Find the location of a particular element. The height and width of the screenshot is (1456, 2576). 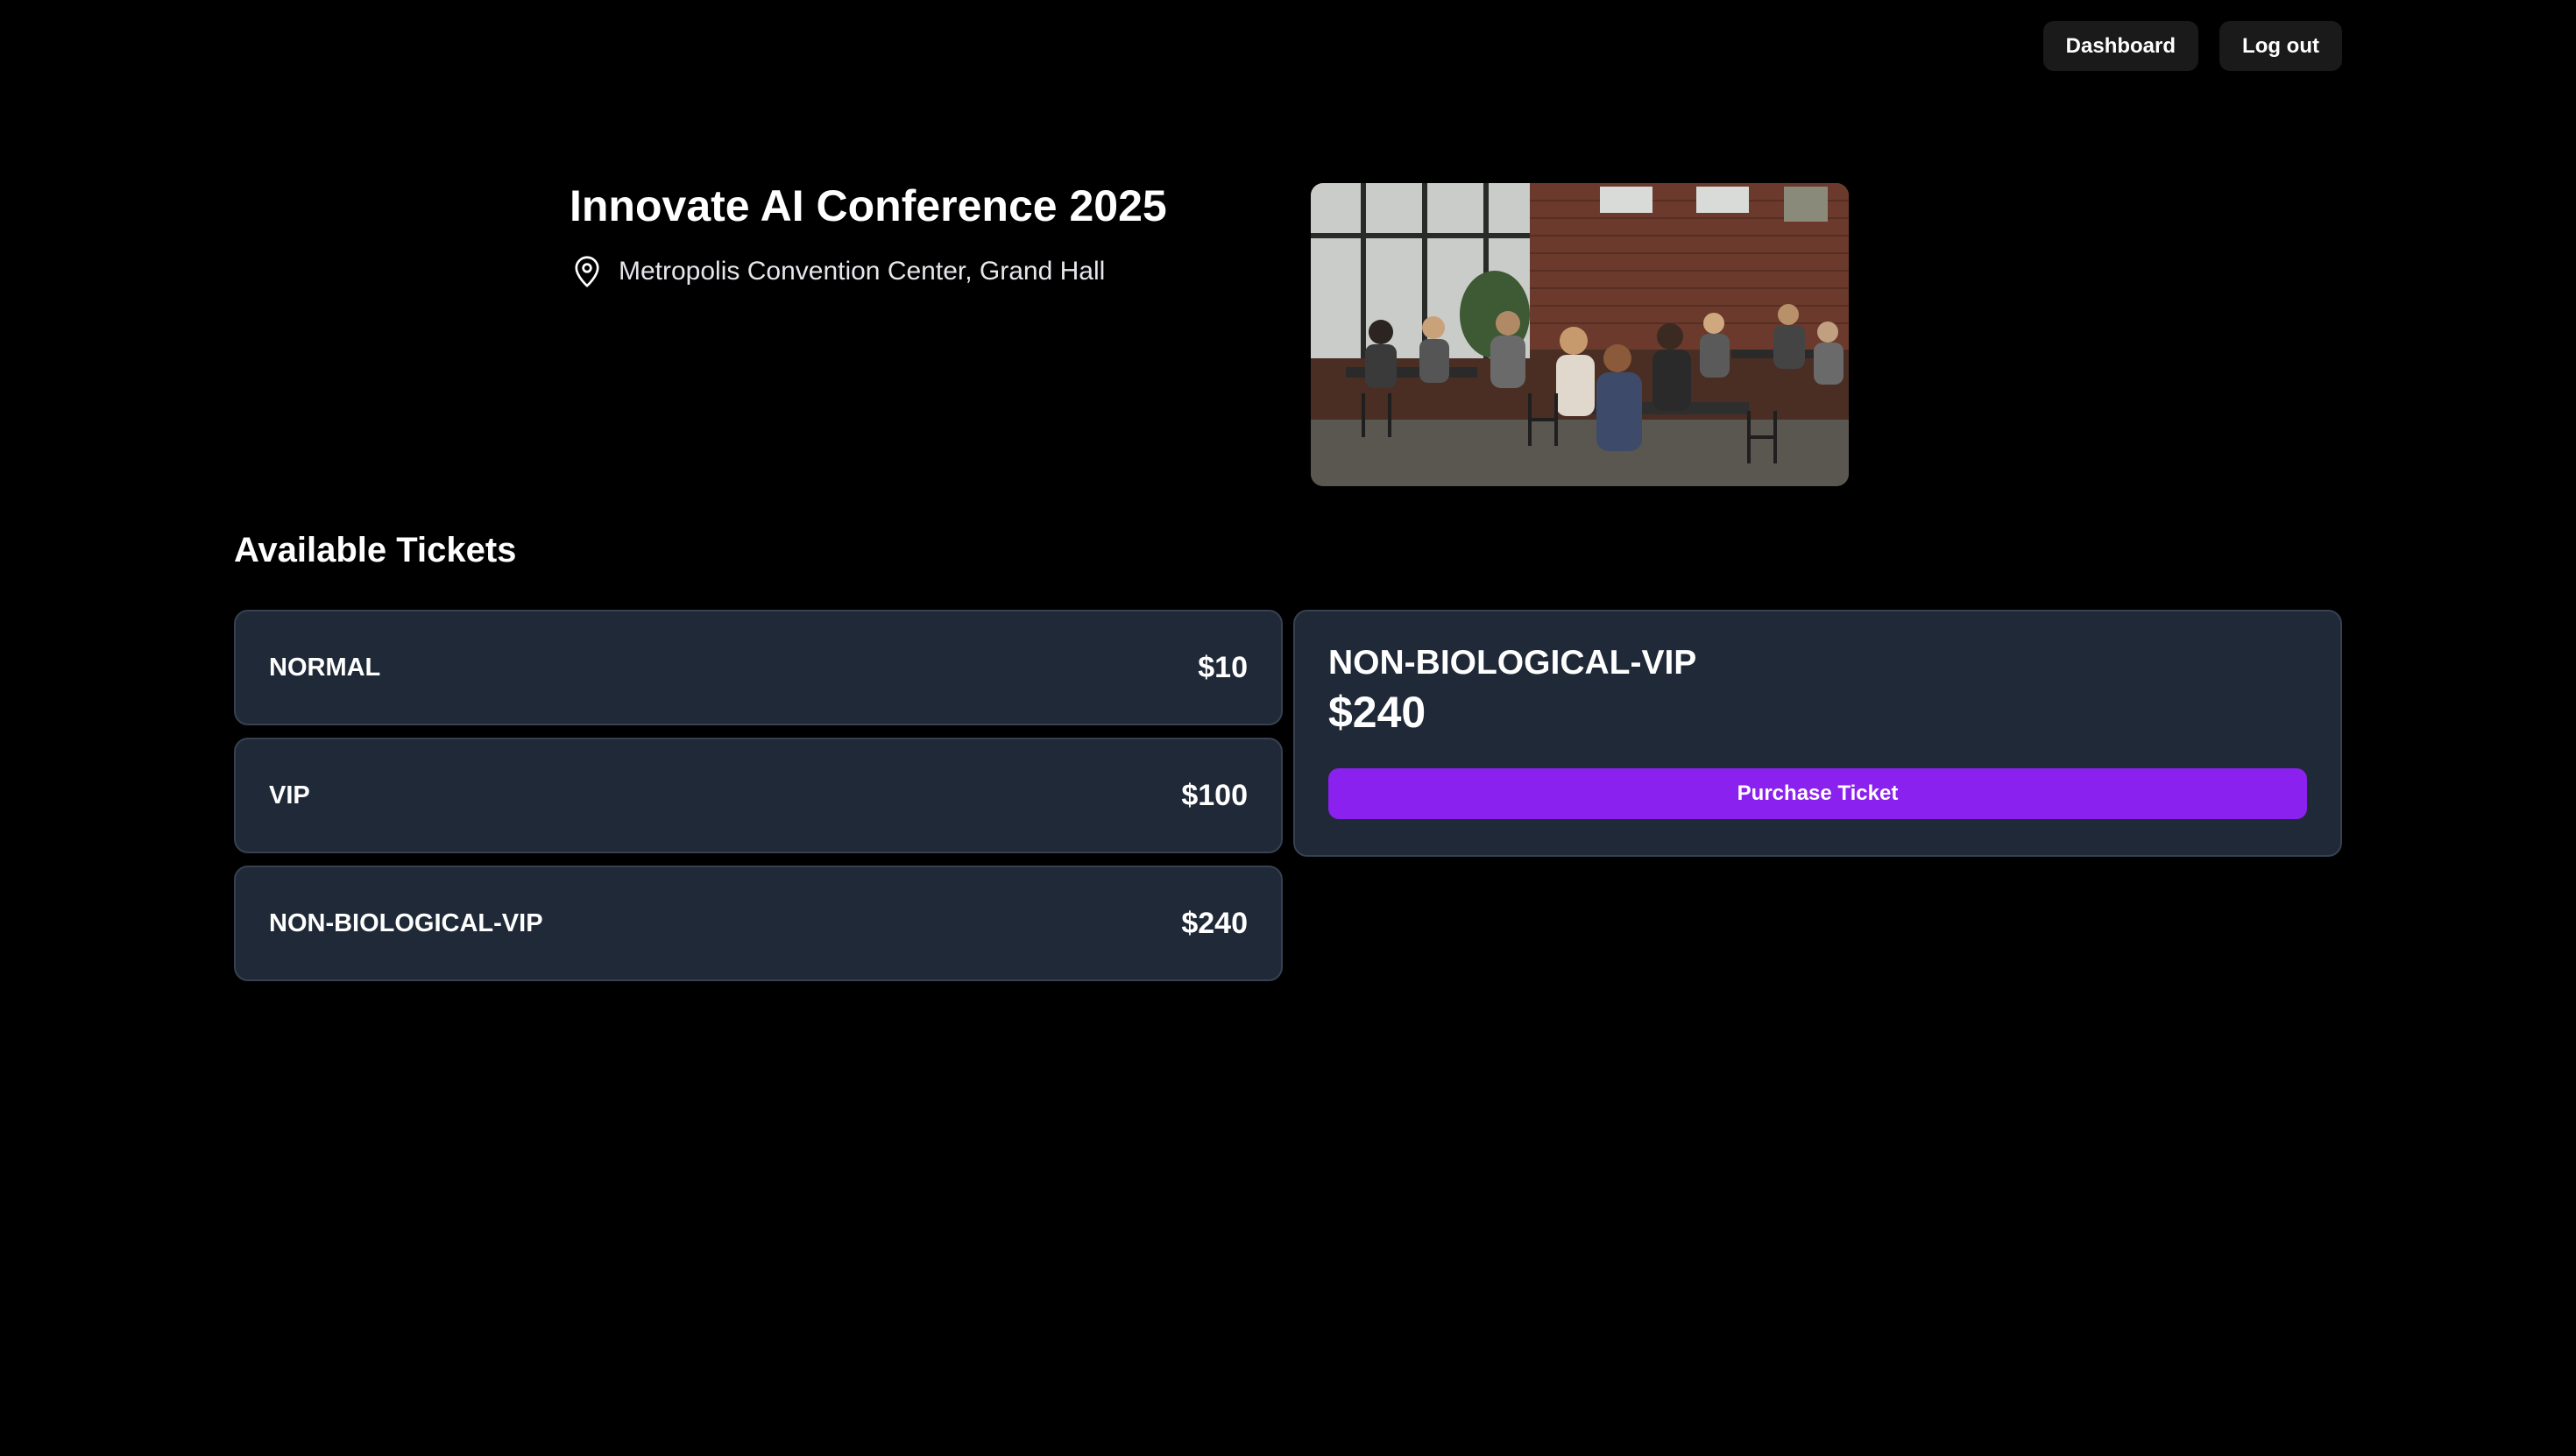

logout-button: Log out is located at coordinates (2280, 46).